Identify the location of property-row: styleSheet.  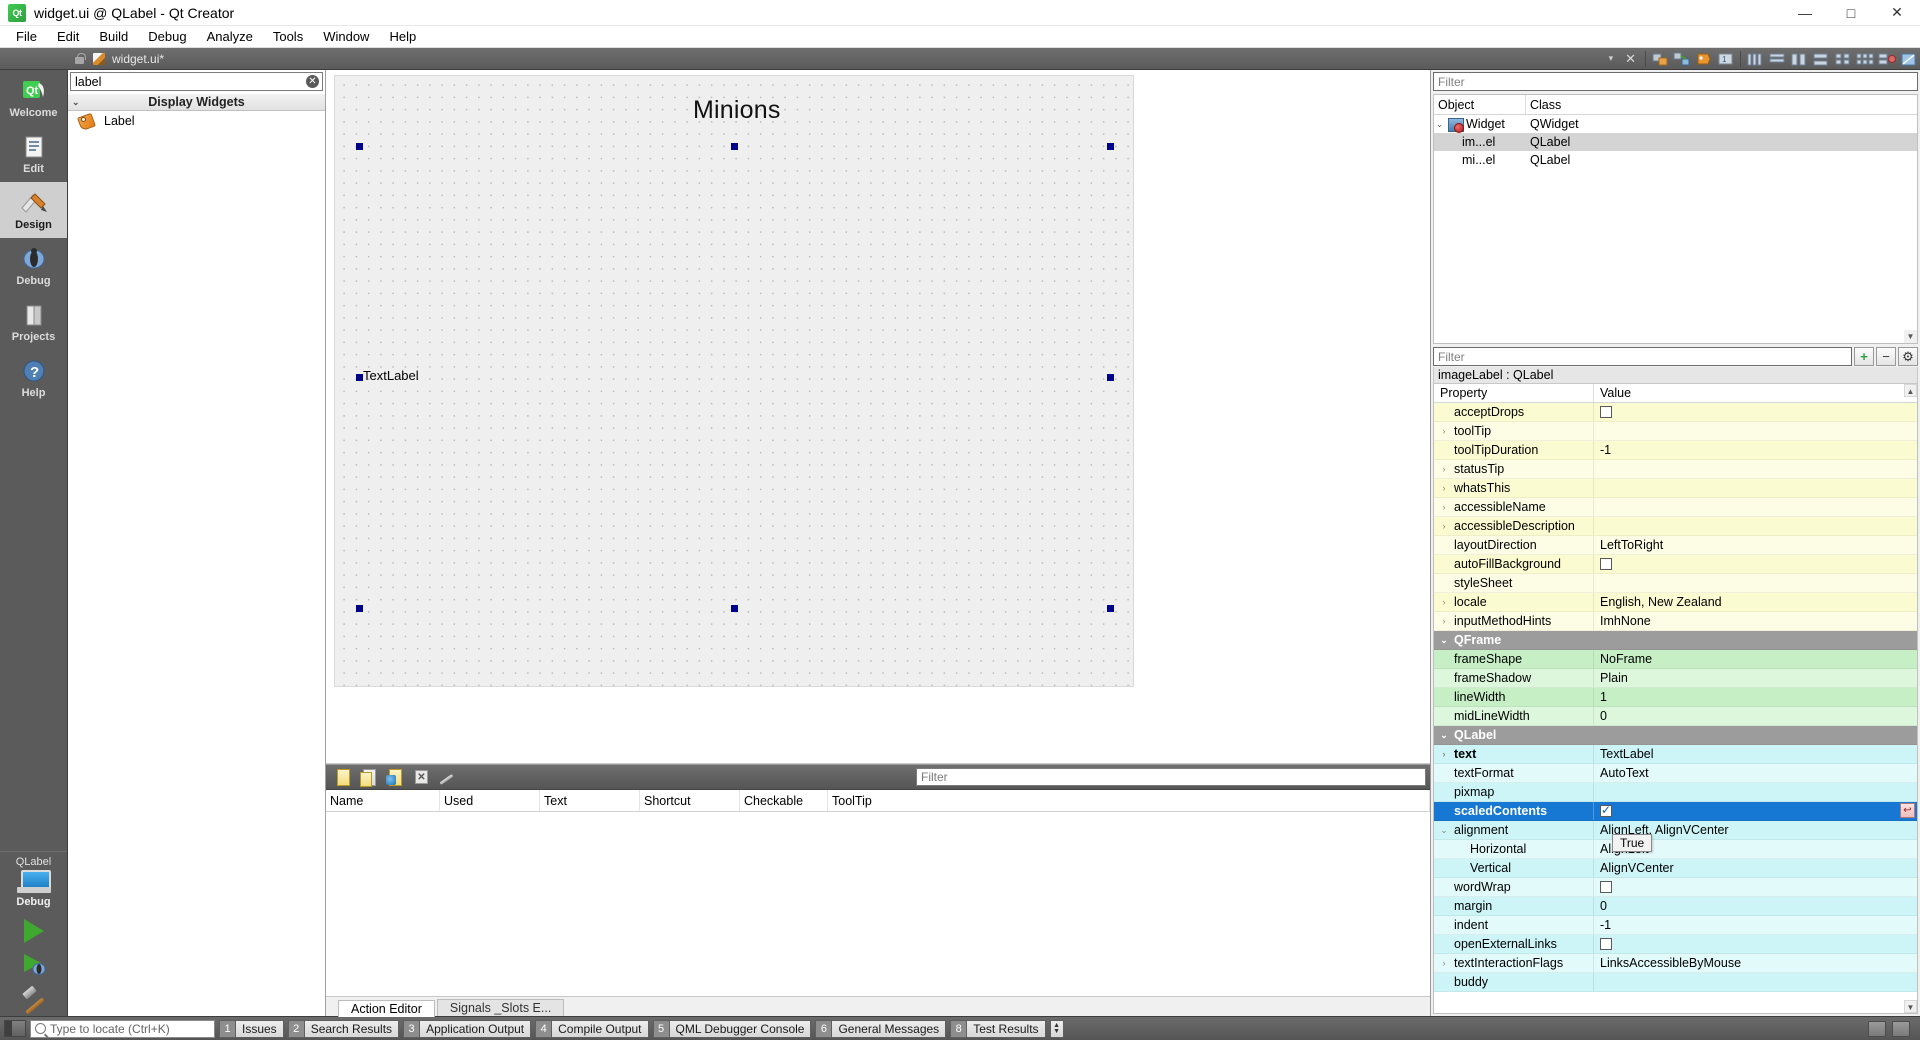
(1675, 583).